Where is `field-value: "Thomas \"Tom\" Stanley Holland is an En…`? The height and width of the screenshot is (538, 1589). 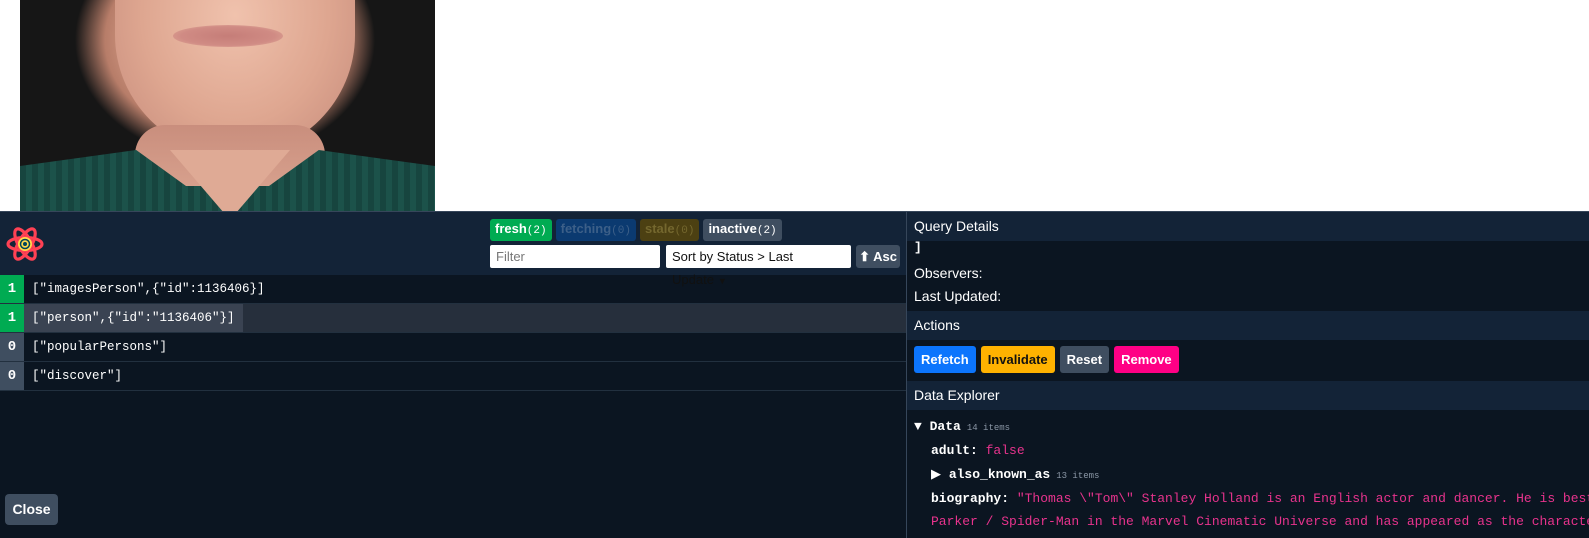
field-value: "Thomas \"Tom\" Stanley Holland is an En… is located at coordinates (1302, 498).